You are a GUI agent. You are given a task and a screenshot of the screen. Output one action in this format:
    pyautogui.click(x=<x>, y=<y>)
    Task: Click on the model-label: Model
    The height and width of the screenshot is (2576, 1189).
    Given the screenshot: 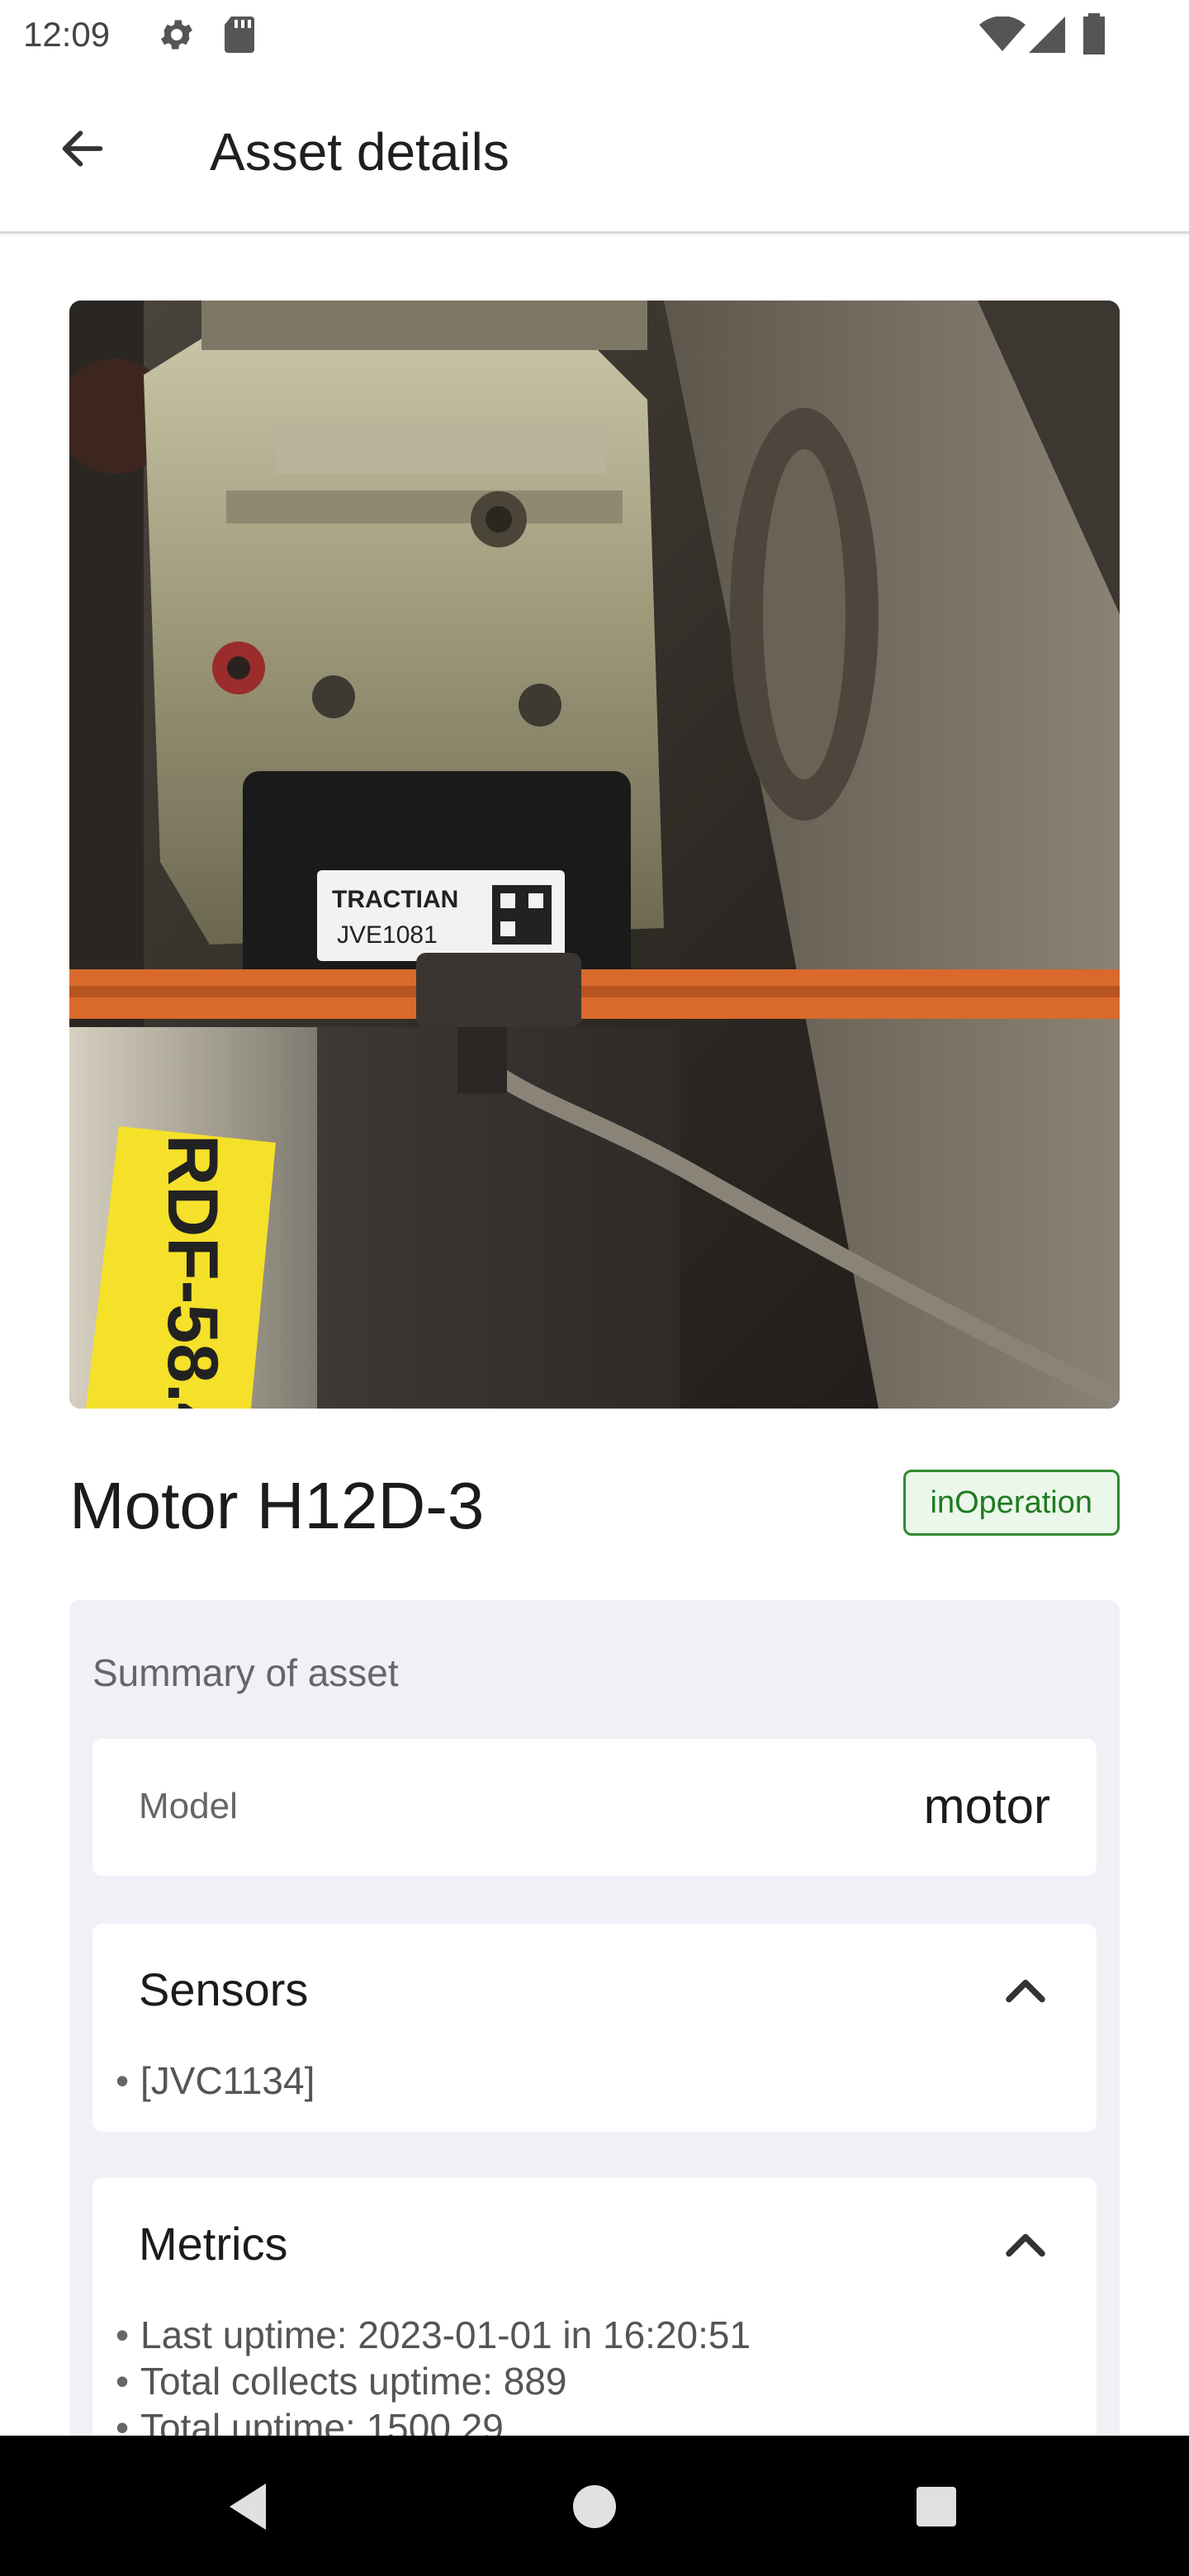 What is the action you would take?
    pyautogui.click(x=188, y=1806)
    